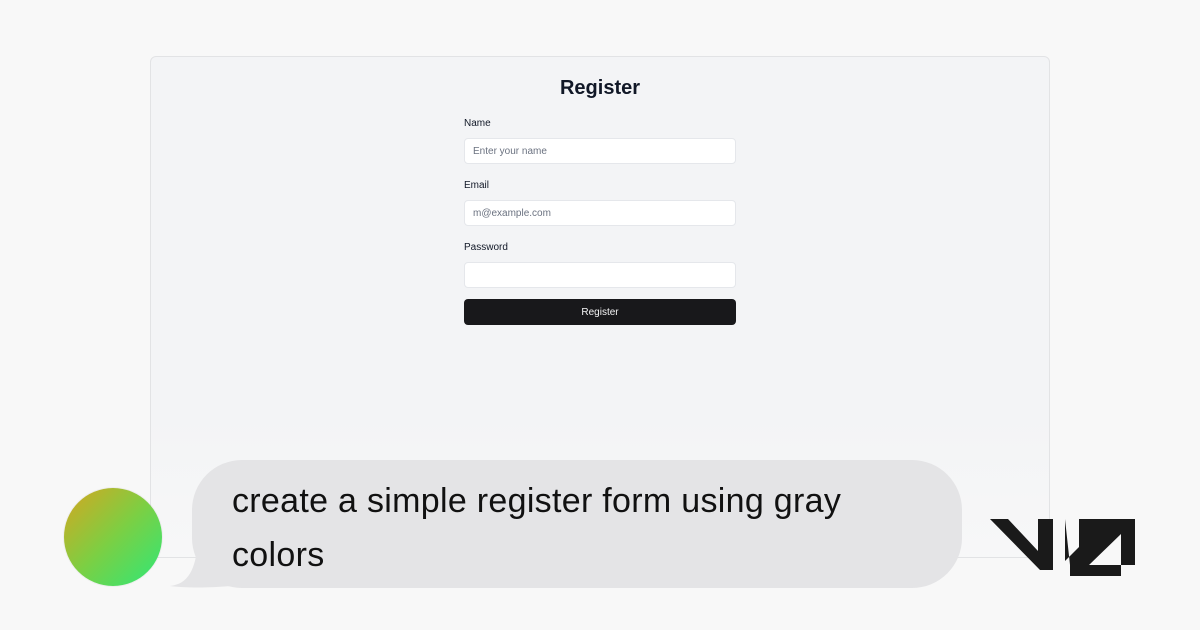  Describe the element at coordinates (477, 185) in the screenshot. I see `email-label: Email` at that location.